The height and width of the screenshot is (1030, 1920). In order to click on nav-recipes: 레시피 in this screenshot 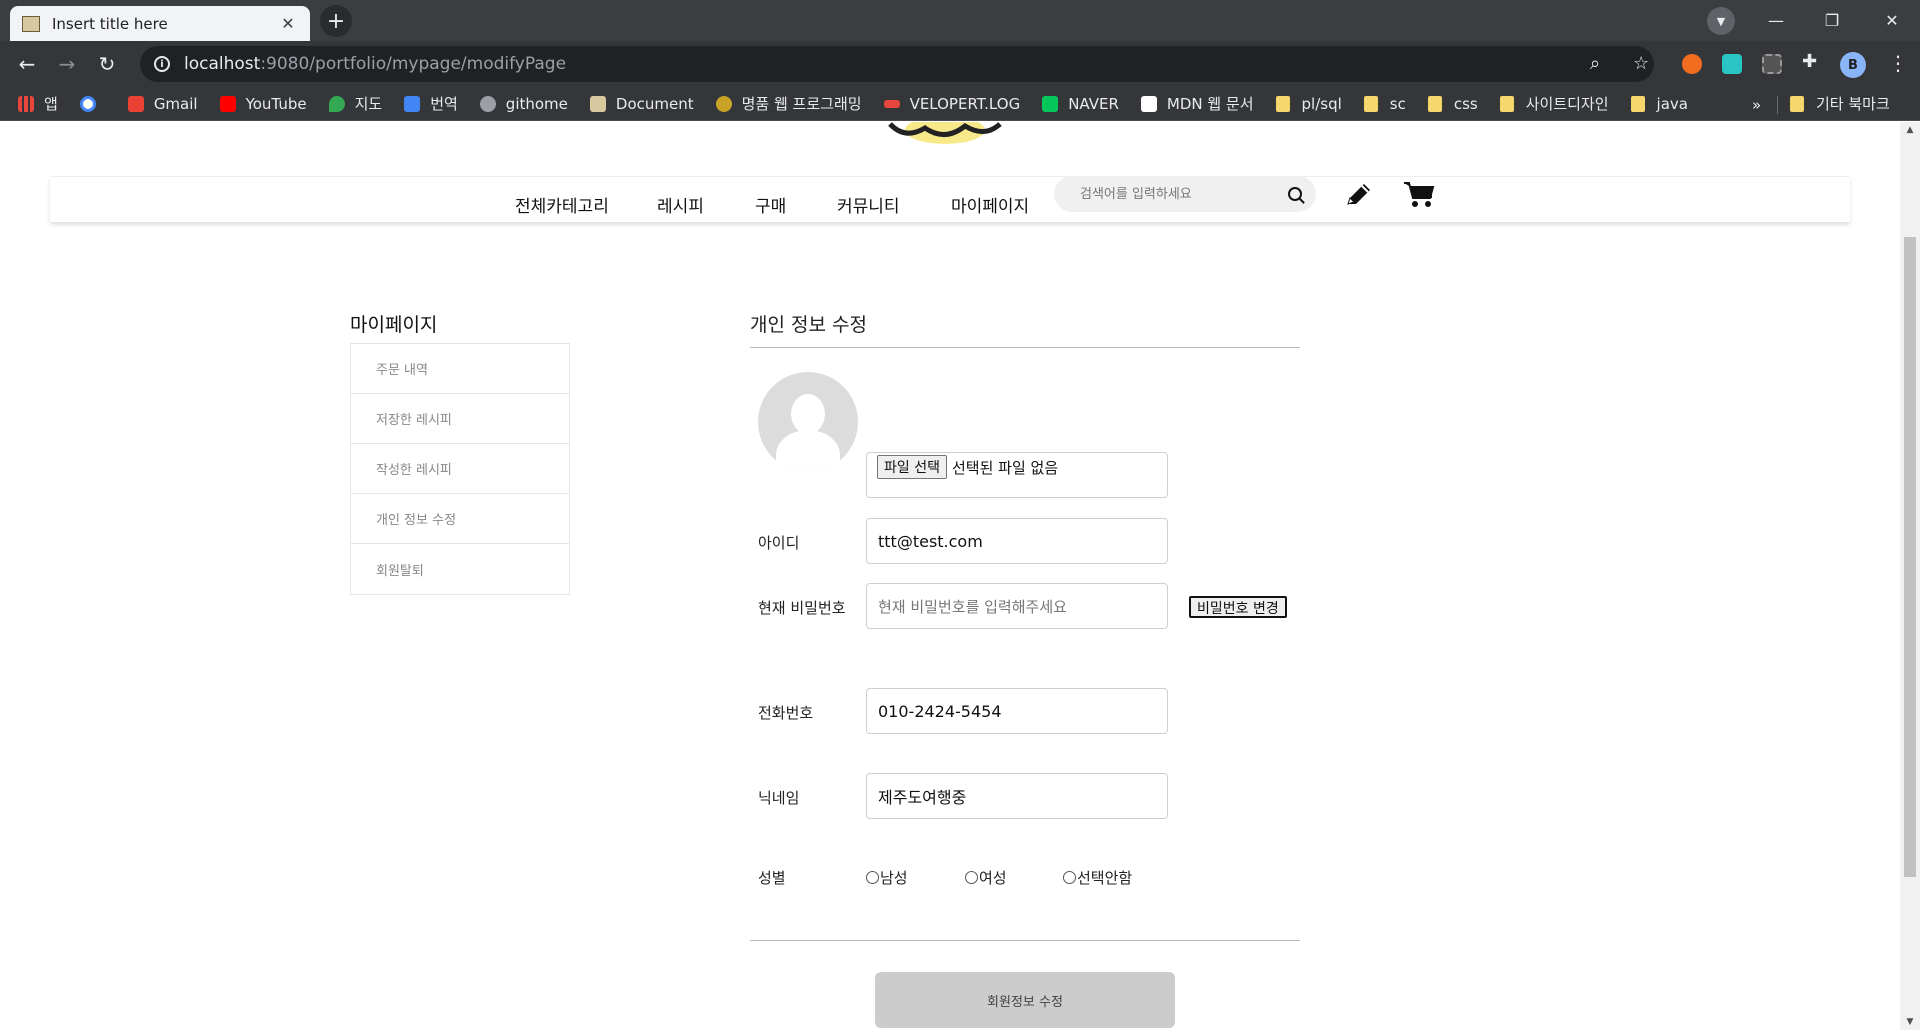, I will do `click(680, 204)`.